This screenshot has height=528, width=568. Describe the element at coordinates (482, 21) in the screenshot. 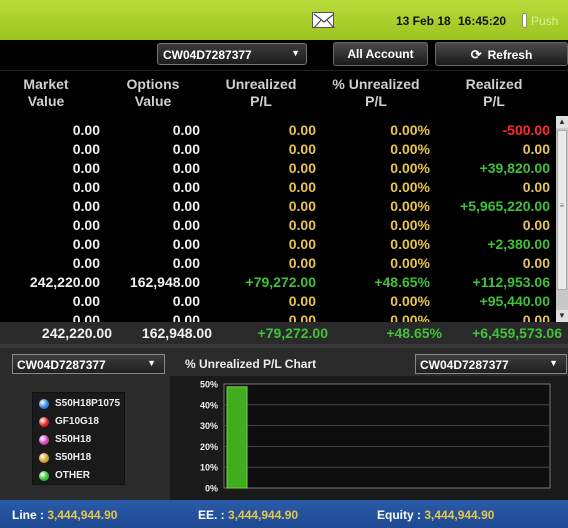

I see `status-time: 16:45:20` at that location.